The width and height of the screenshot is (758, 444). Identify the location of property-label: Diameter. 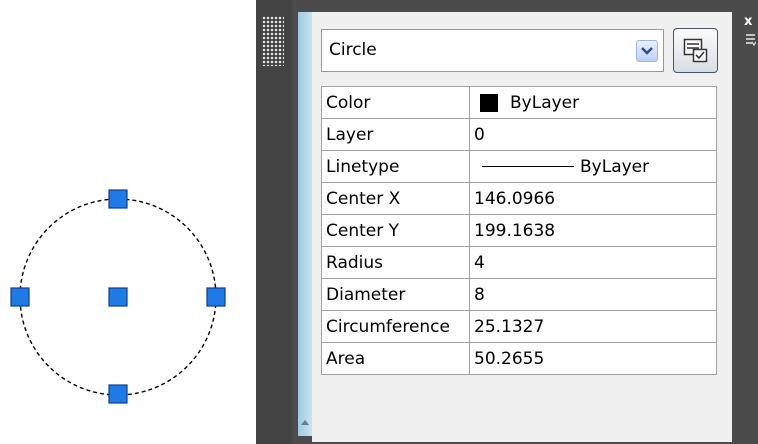
(395, 294).